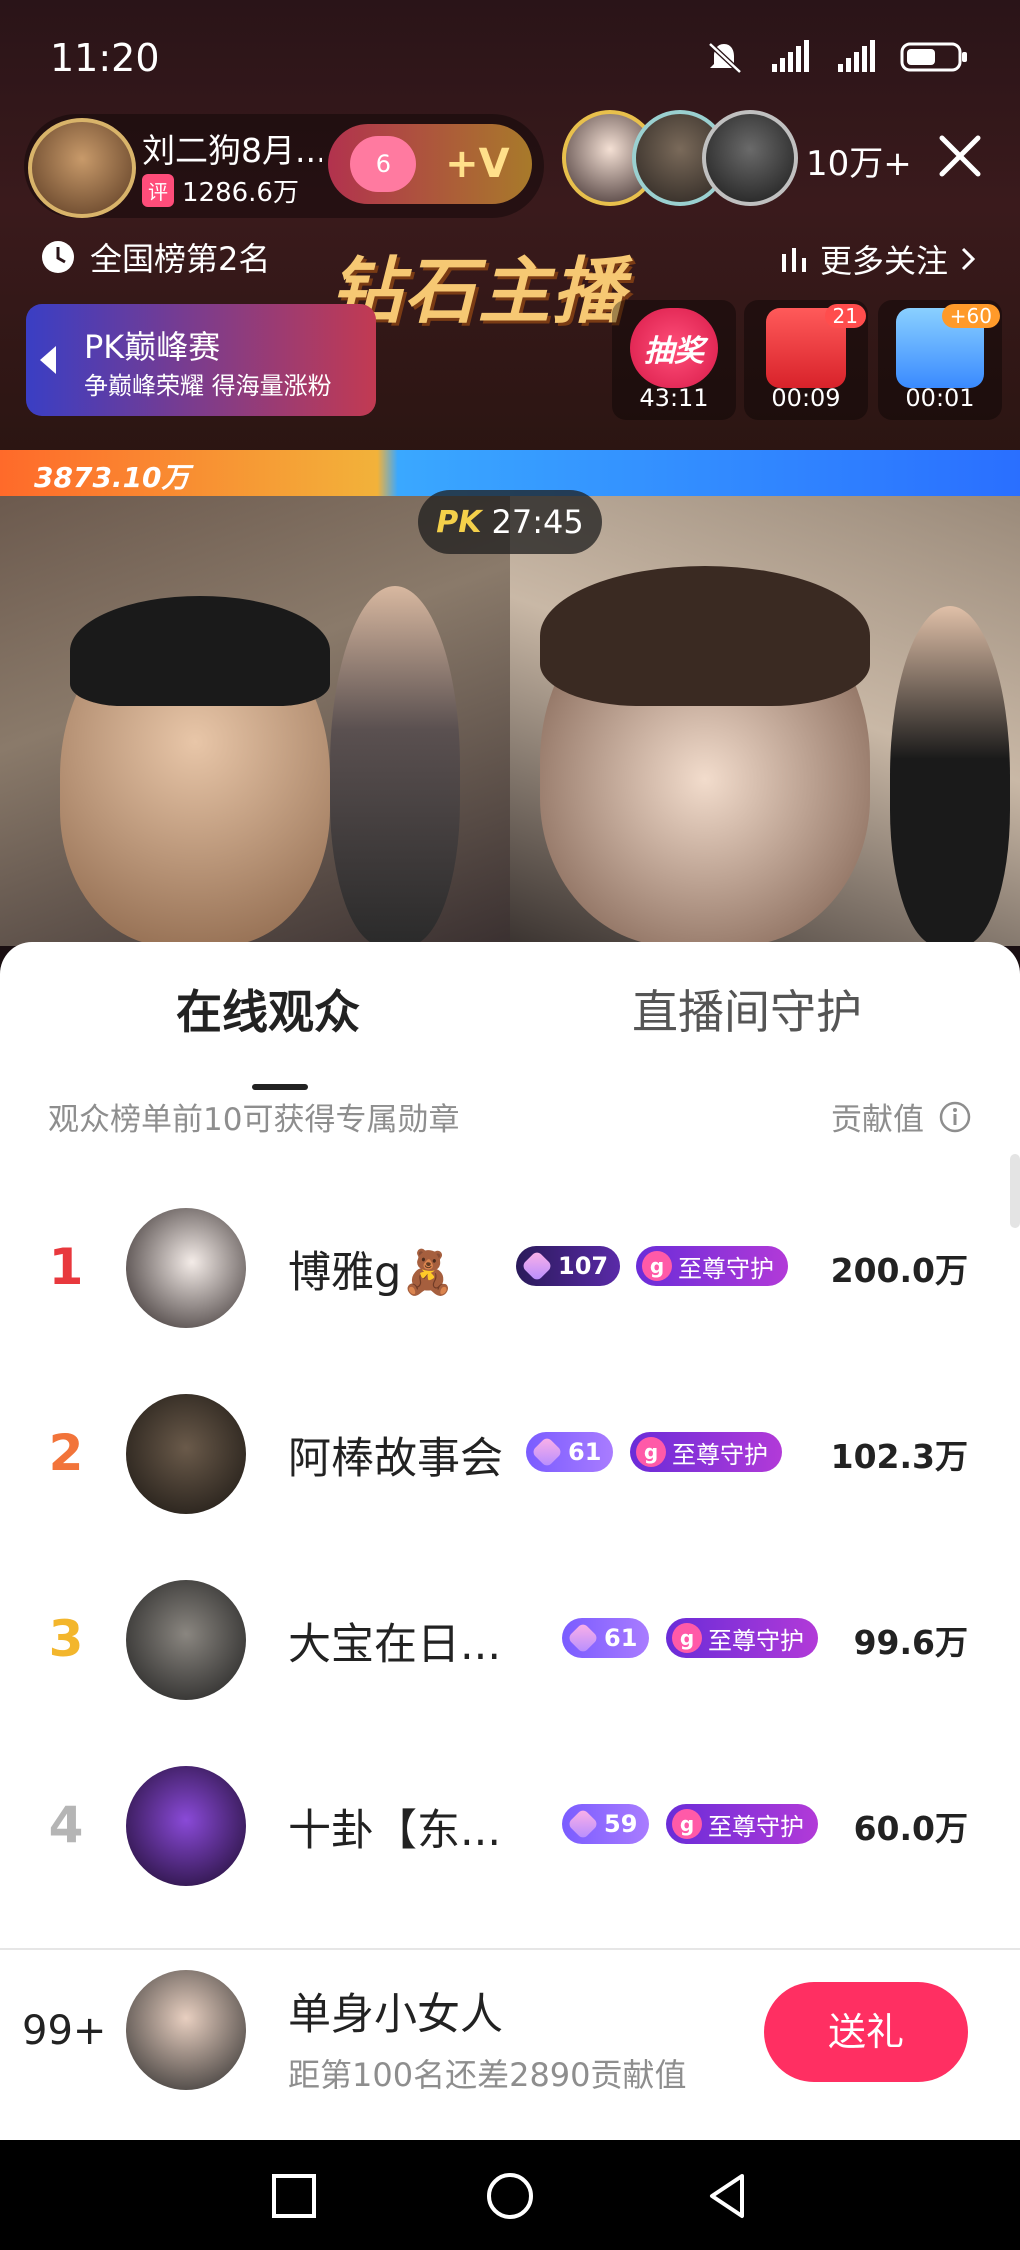 The height and width of the screenshot is (2250, 1020). I want to click on red-packet-time: 00:09, so click(806, 398).